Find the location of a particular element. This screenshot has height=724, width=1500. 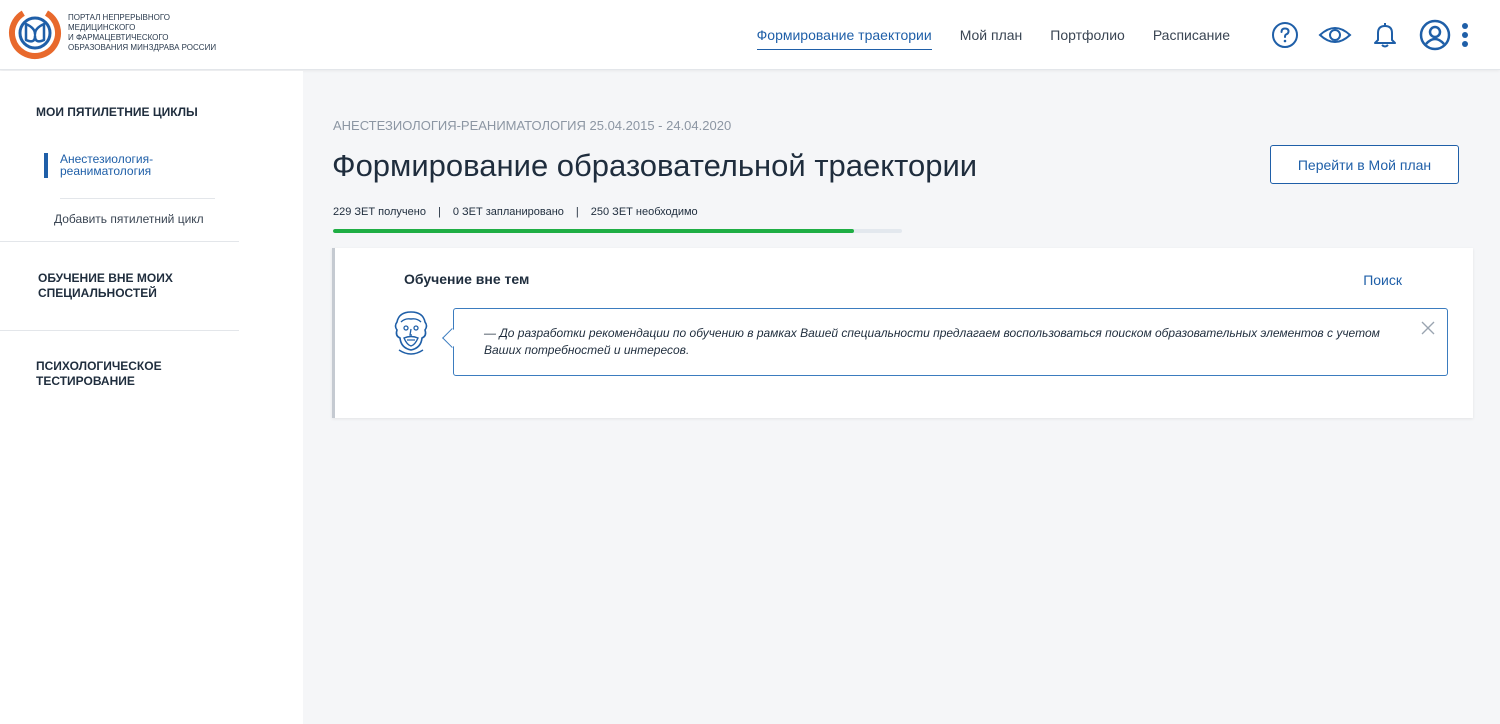

go-to-my-plan-button: Перейти в Мой план is located at coordinates (1364, 164).